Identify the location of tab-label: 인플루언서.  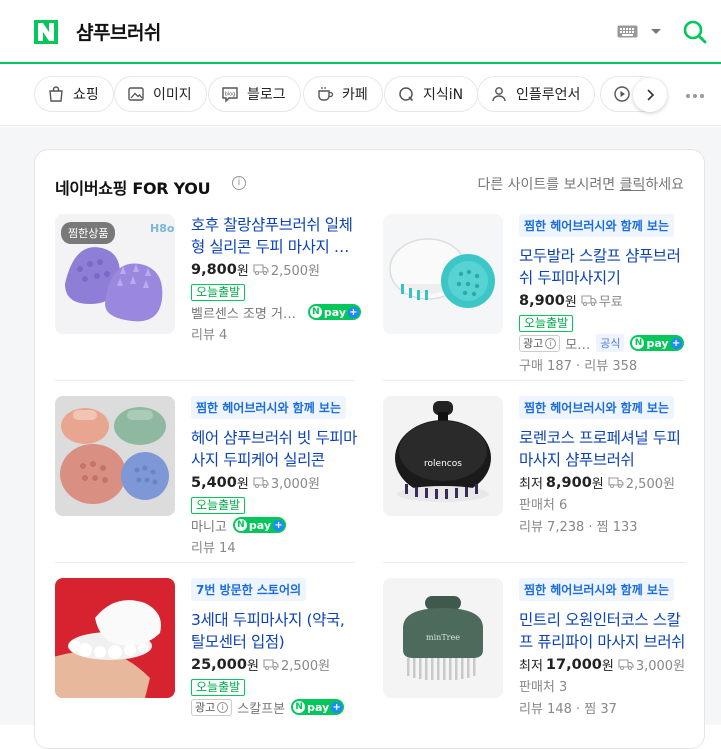
(548, 95).